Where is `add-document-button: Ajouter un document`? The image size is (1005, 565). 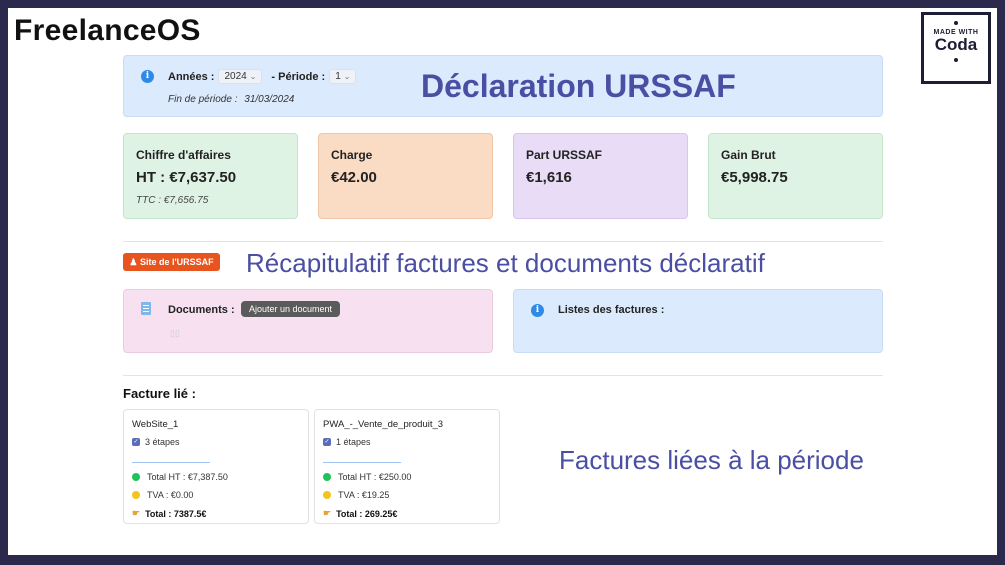
add-document-button: Ajouter un document is located at coordinates (291, 309).